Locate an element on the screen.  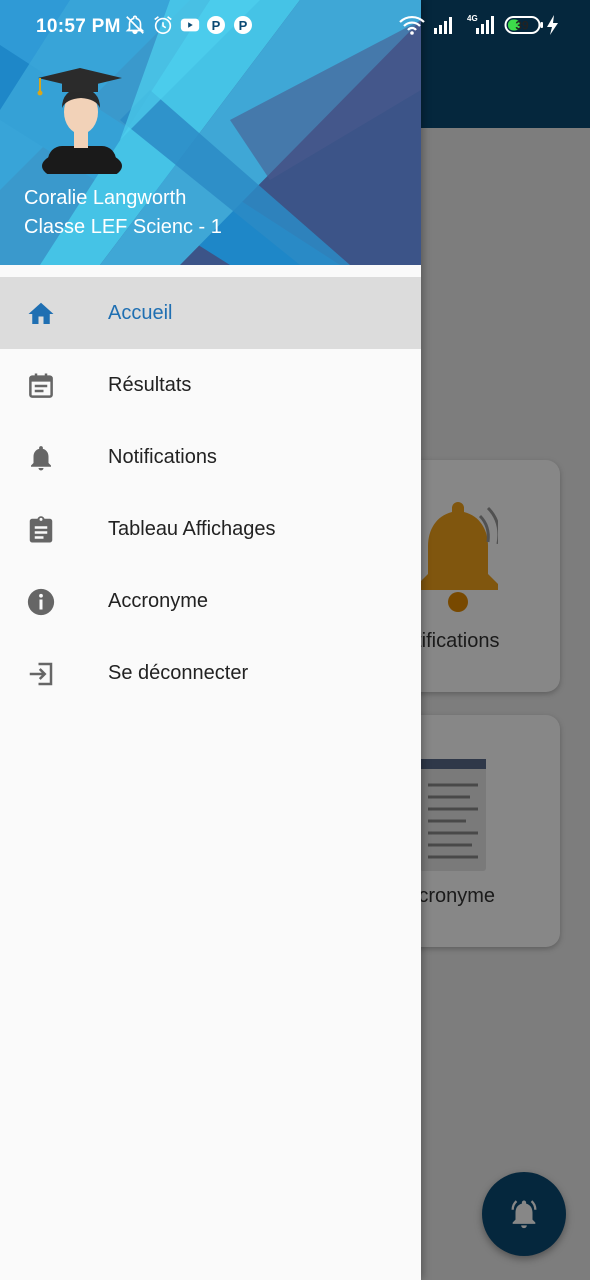
home-icon is located at coordinates (41, 313).